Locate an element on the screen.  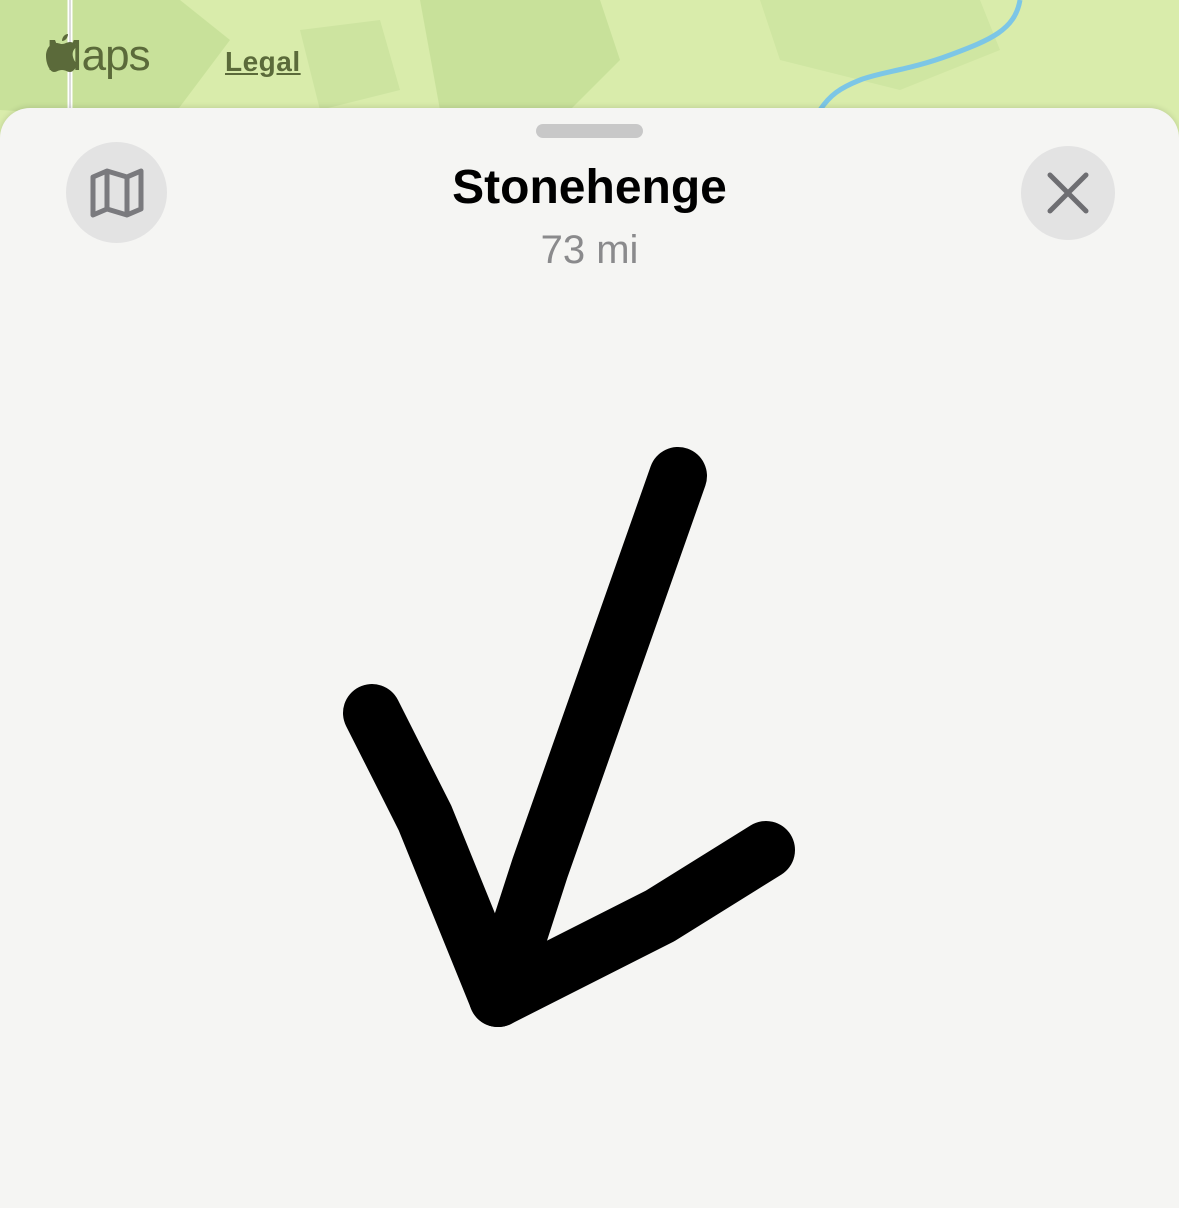
legal-link: Legal is located at coordinates (263, 62).